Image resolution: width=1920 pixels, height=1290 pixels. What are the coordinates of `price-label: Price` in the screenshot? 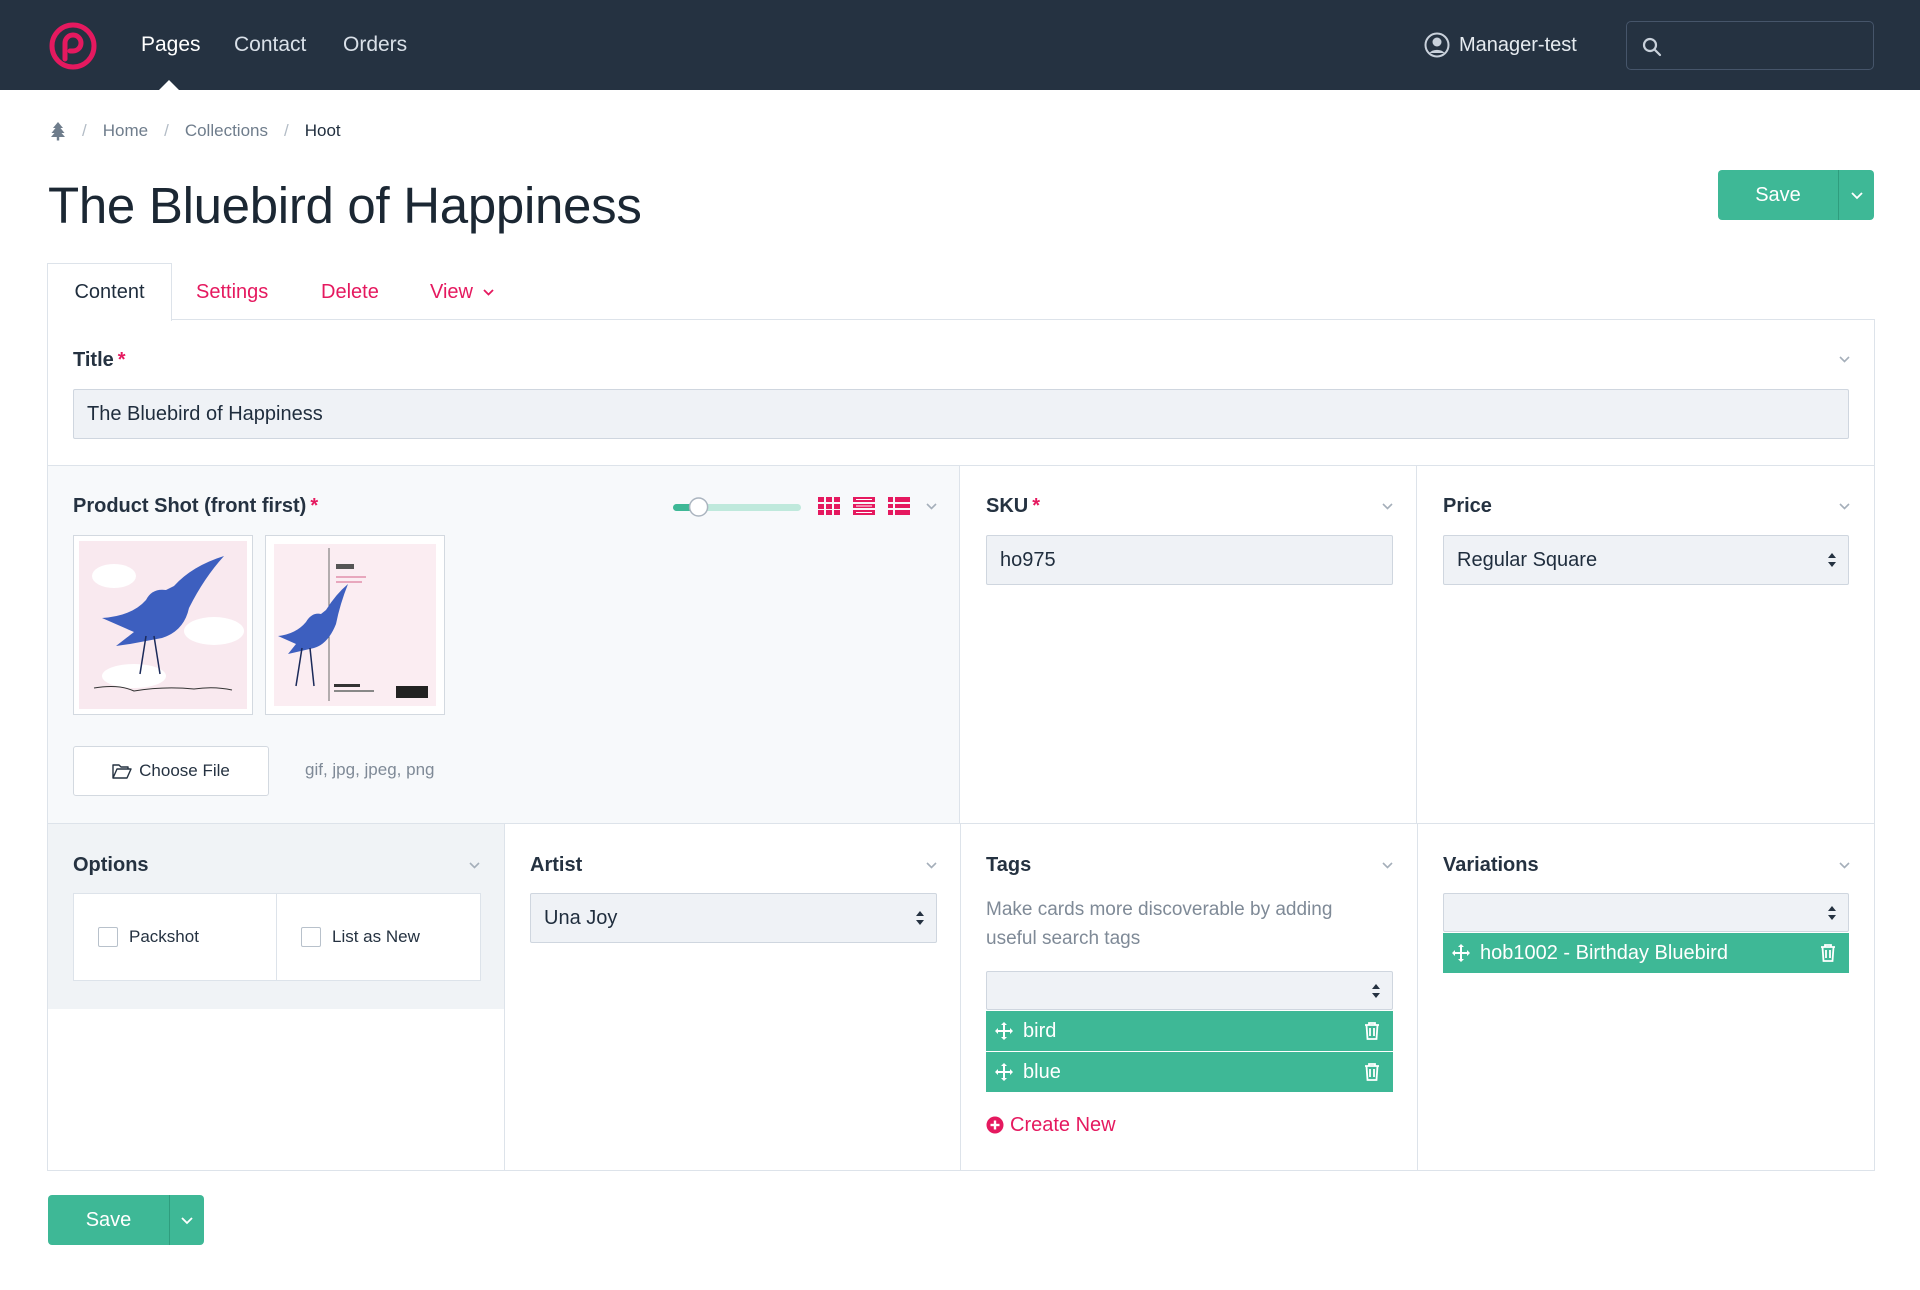 It's located at (1467, 506).